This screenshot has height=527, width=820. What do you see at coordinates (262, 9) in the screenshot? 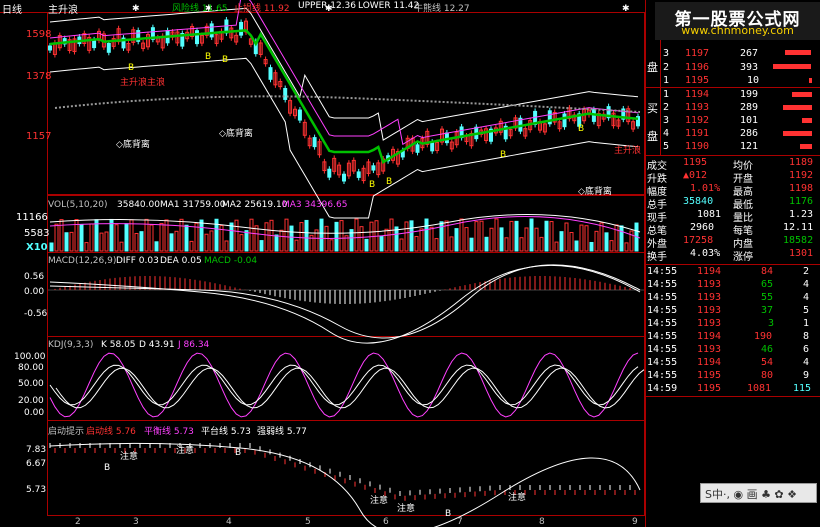
I see `legend-stoploss-line: 止损线 11.92` at bounding box center [262, 9].